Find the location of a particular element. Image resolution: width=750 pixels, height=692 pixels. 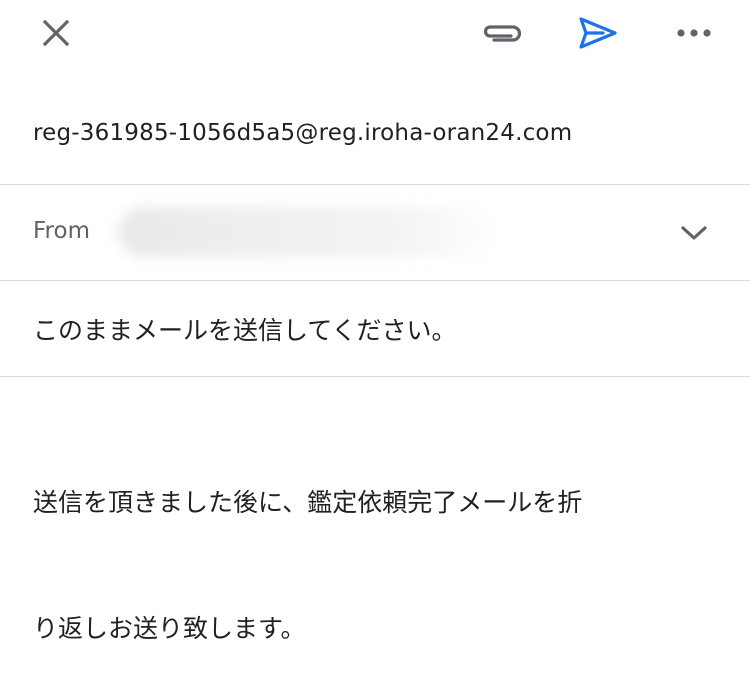

attach-button is located at coordinates (502, 33).